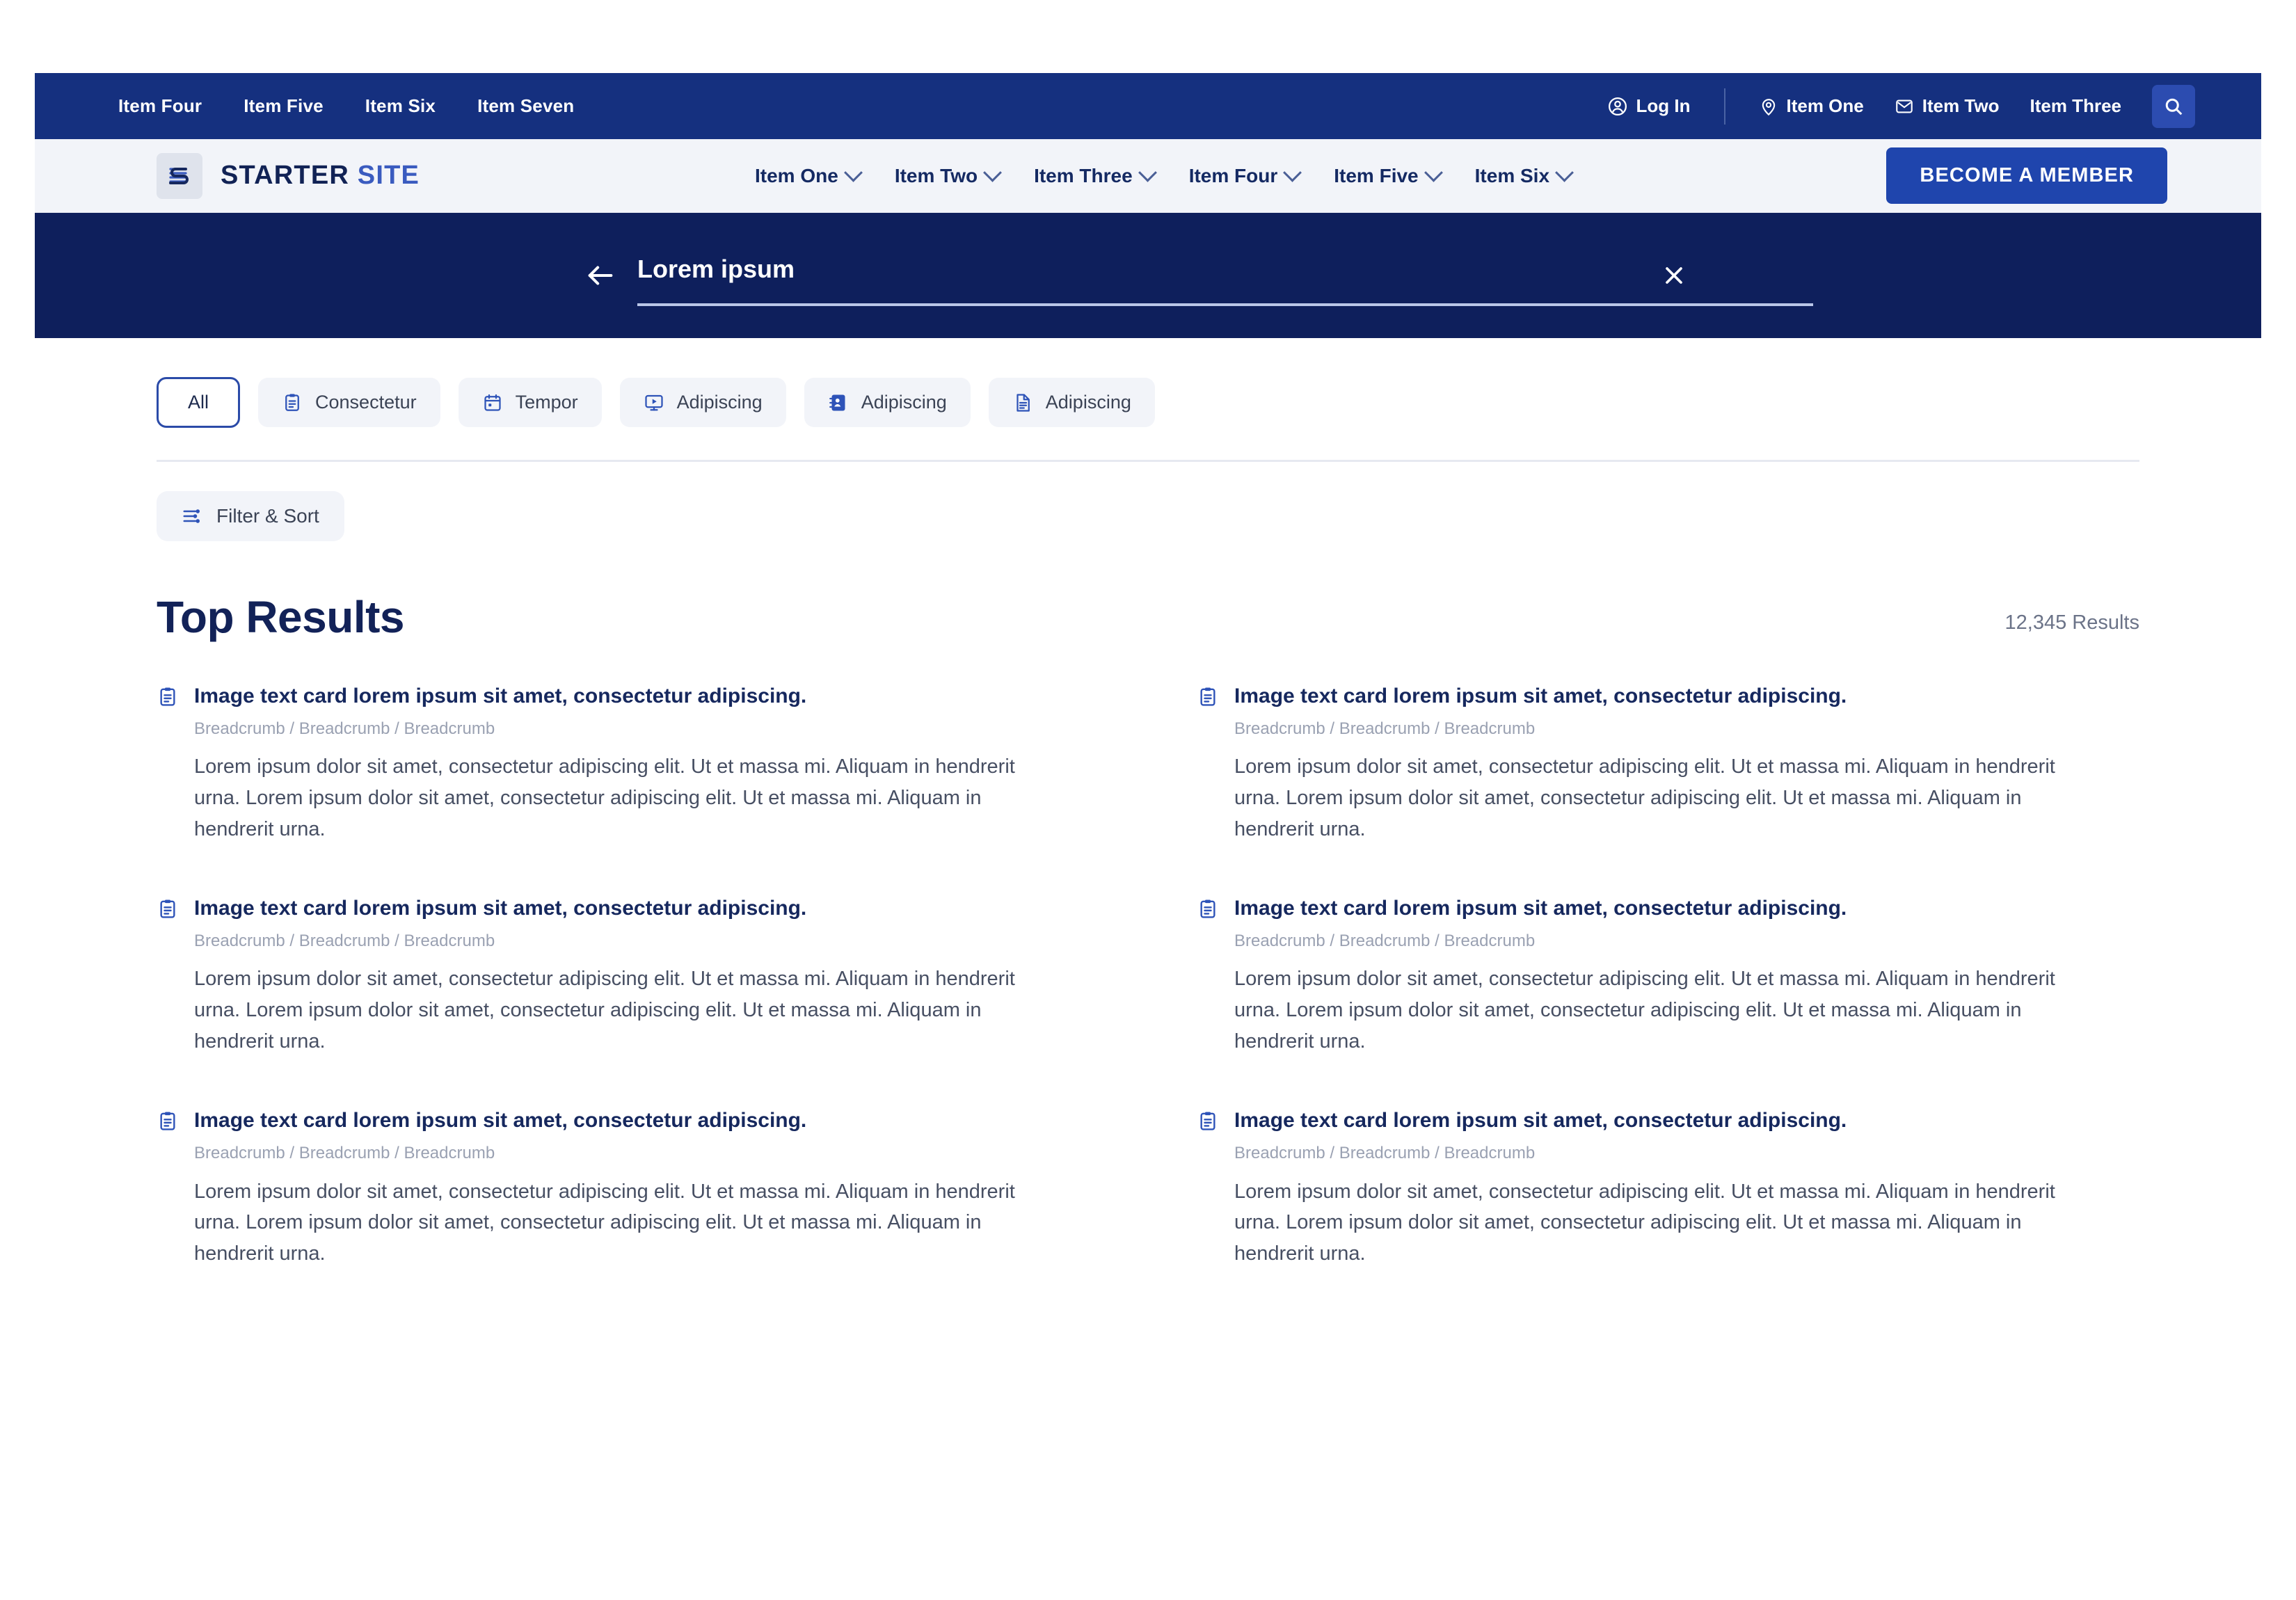 The image size is (2296, 1600). I want to click on filter-chip-all: All, so click(199, 402).